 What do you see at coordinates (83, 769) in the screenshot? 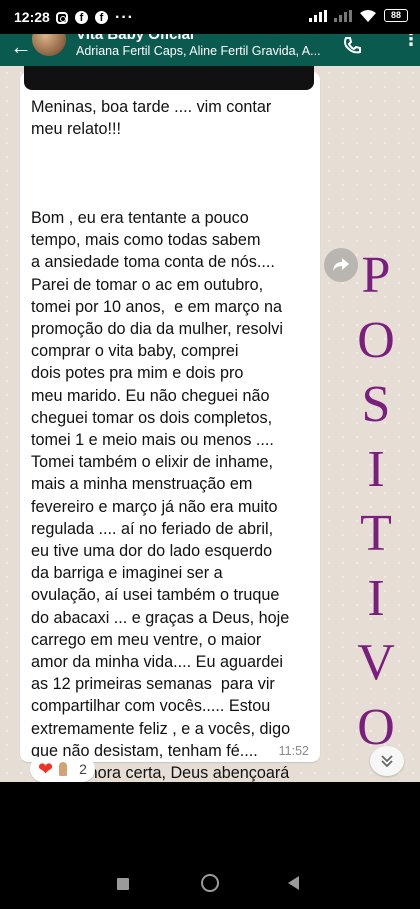
I see `reaction-count: 2` at bounding box center [83, 769].